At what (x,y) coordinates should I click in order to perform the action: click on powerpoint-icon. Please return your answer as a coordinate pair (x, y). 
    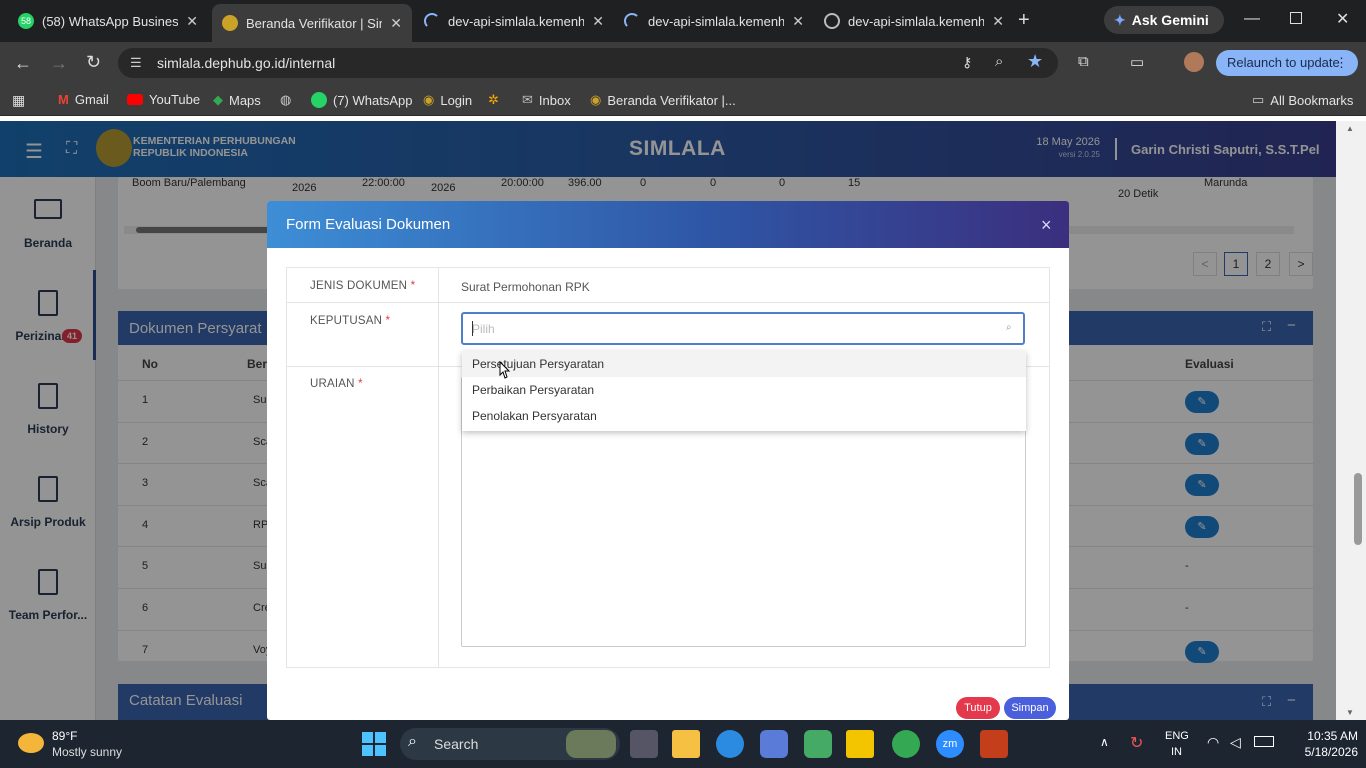
    Looking at the image, I should click on (994, 744).